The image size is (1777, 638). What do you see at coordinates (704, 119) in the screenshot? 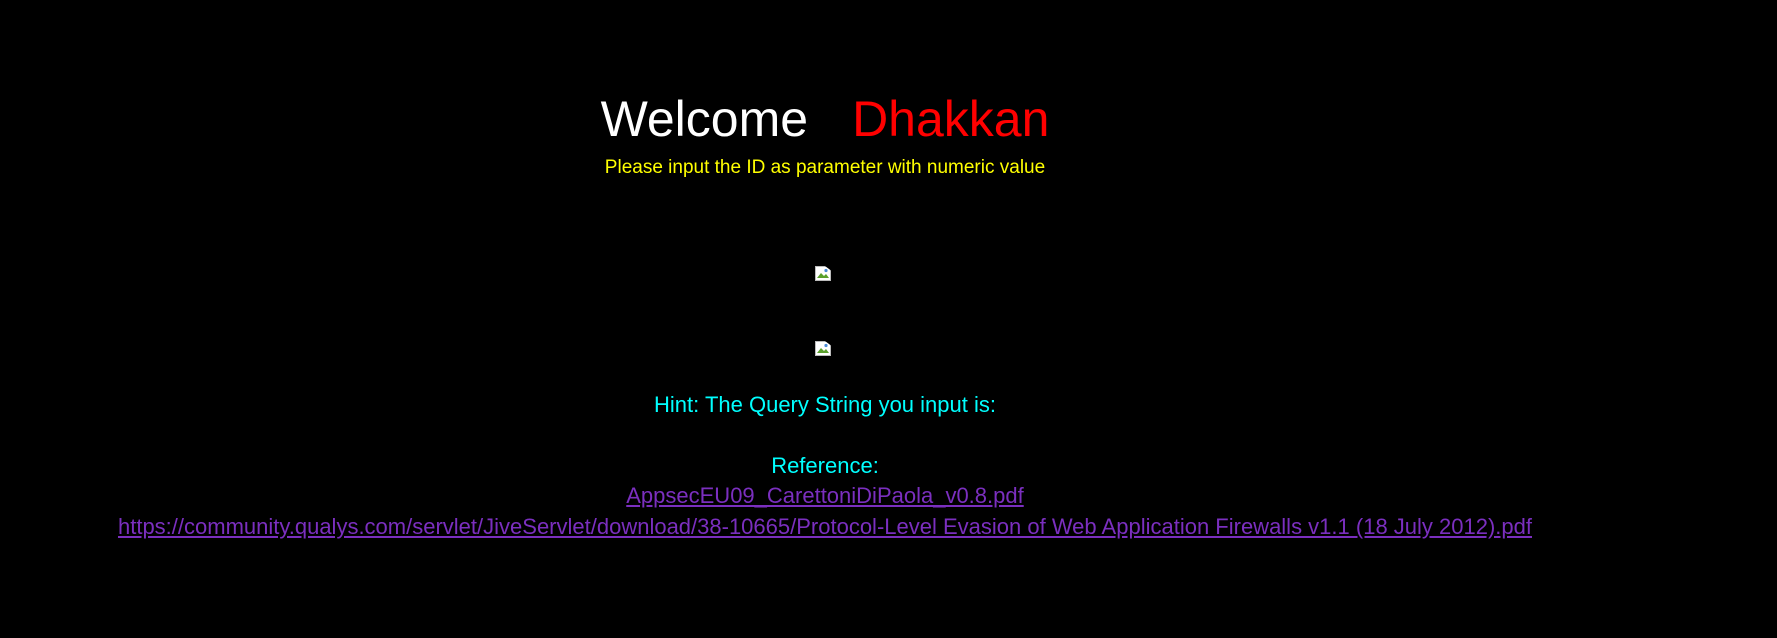
I see `welcome-text: Welcome` at bounding box center [704, 119].